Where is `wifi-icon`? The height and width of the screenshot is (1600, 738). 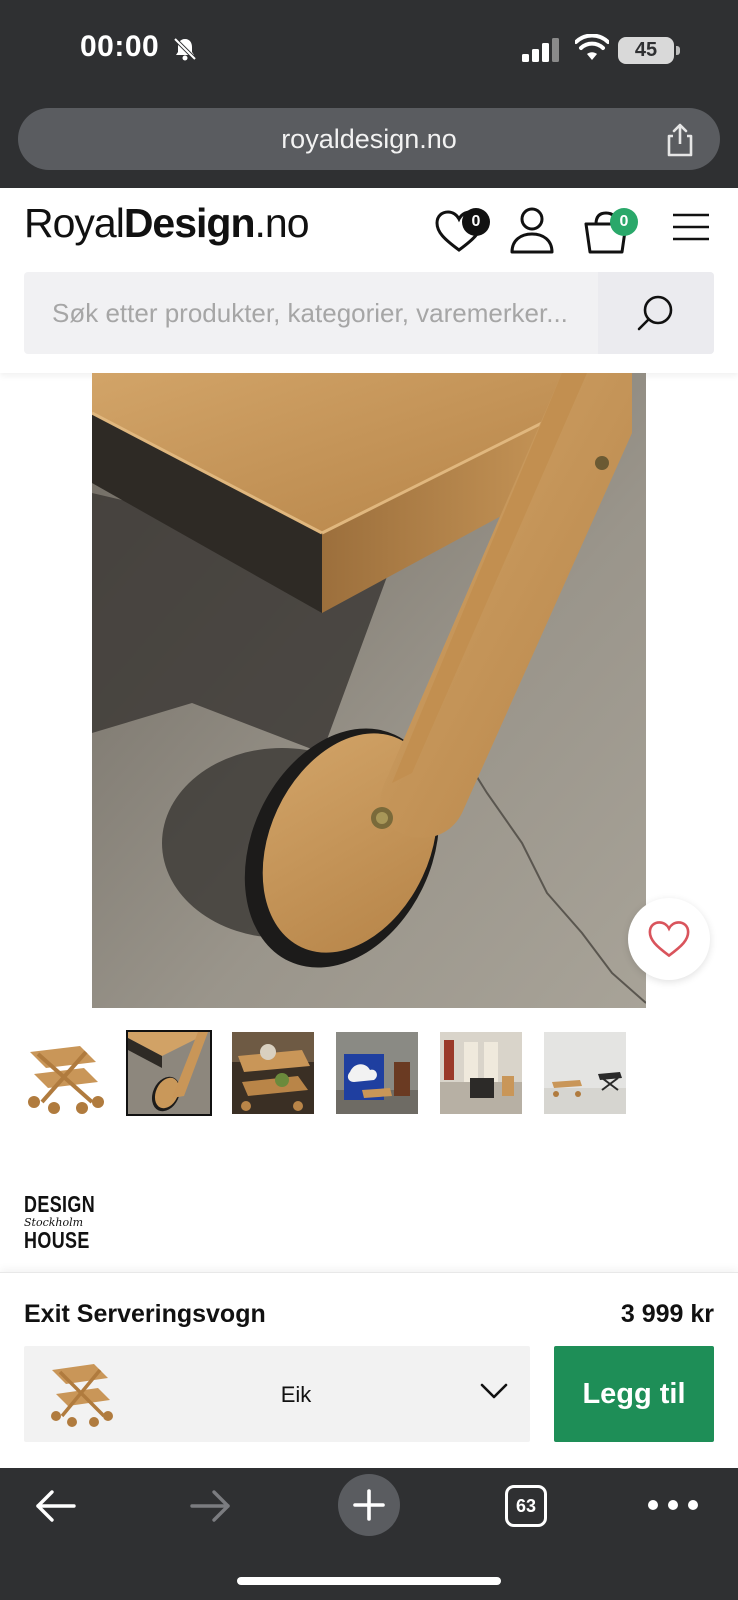
wifi-icon is located at coordinates (592, 47).